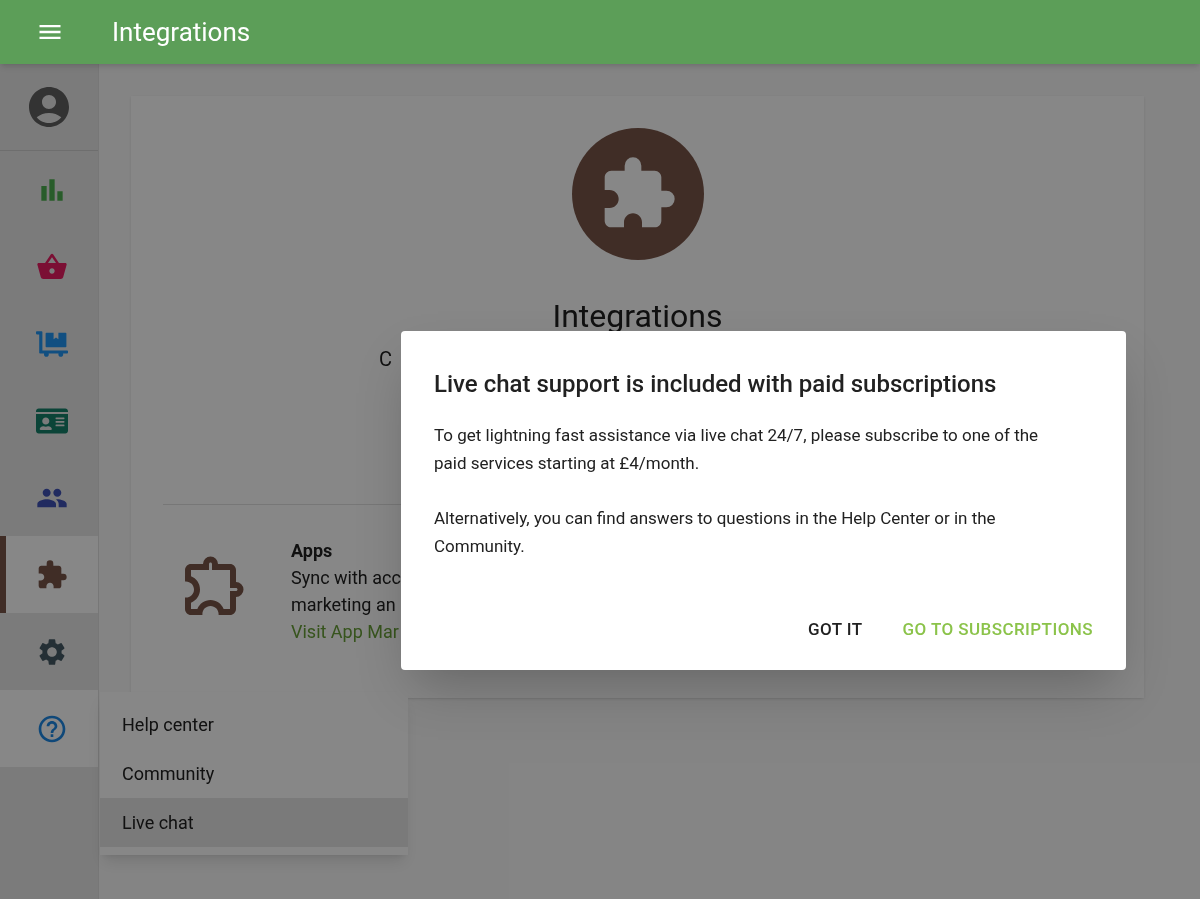 The width and height of the screenshot is (1200, 899). Describe the element at coordinates (312, 551) in the screenshot. I see `apps-title: Apps` at that location.